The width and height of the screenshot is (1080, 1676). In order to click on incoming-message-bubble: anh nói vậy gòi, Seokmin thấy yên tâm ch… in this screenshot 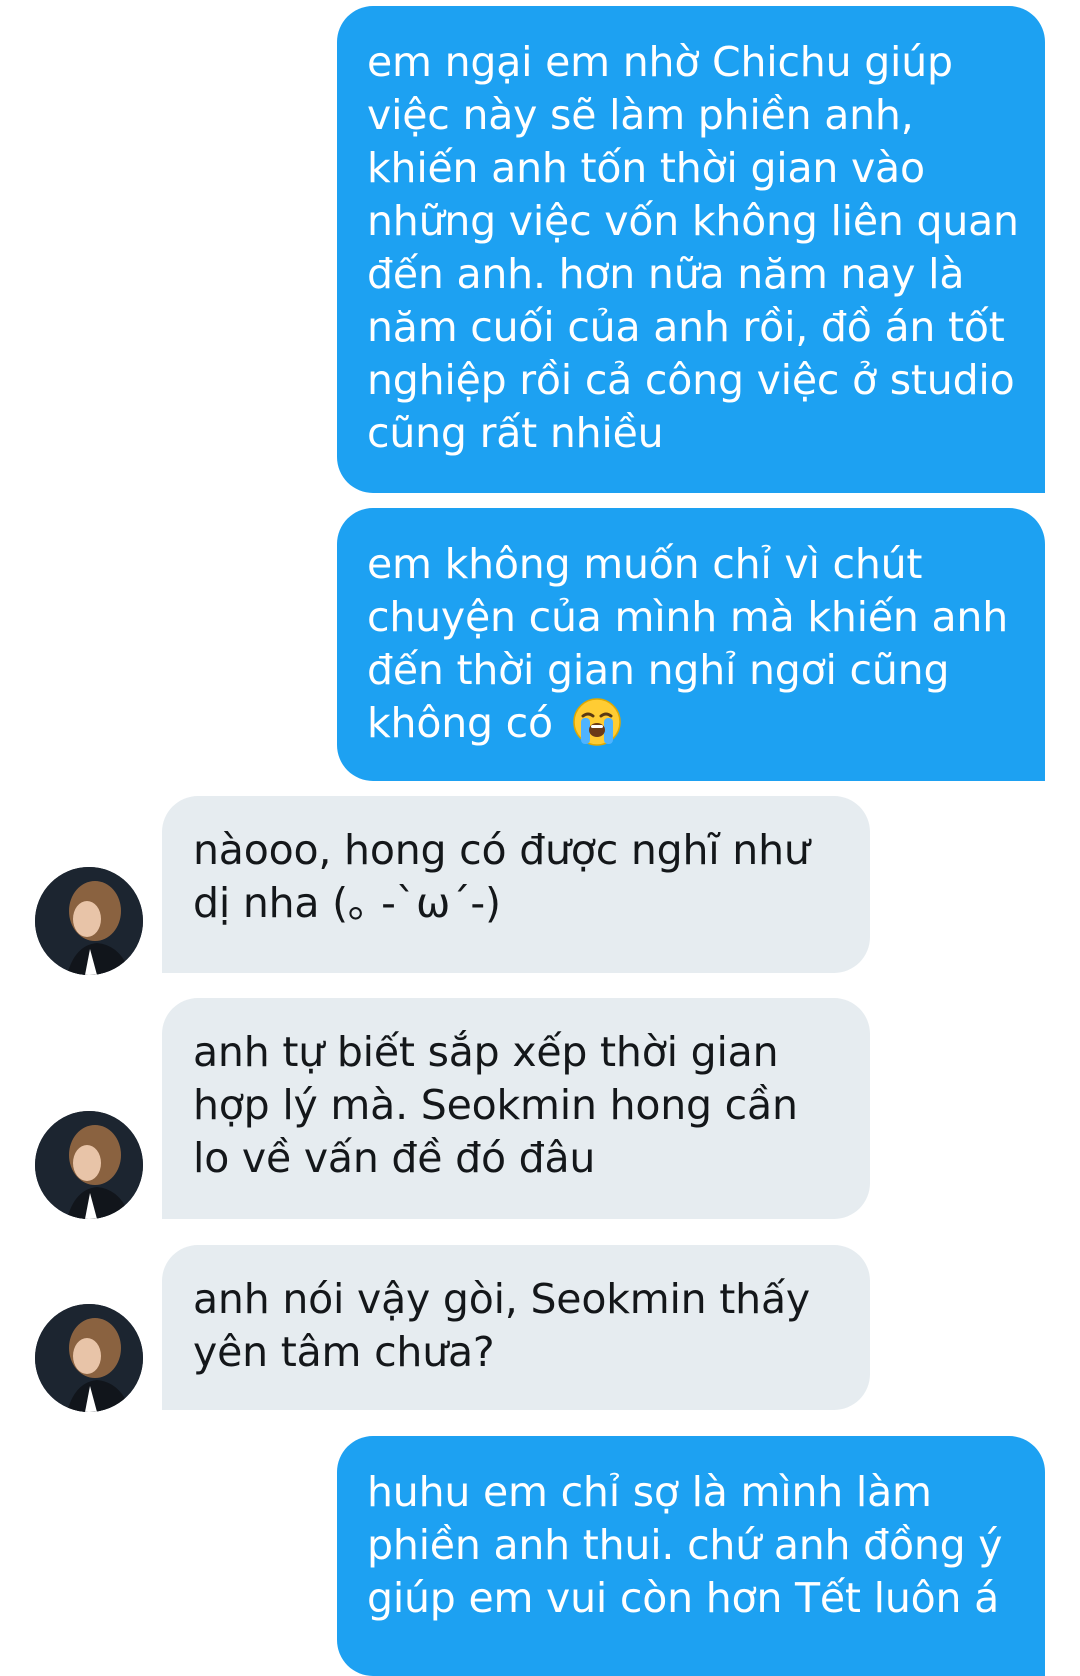, I will do `click(516, 1327)`.